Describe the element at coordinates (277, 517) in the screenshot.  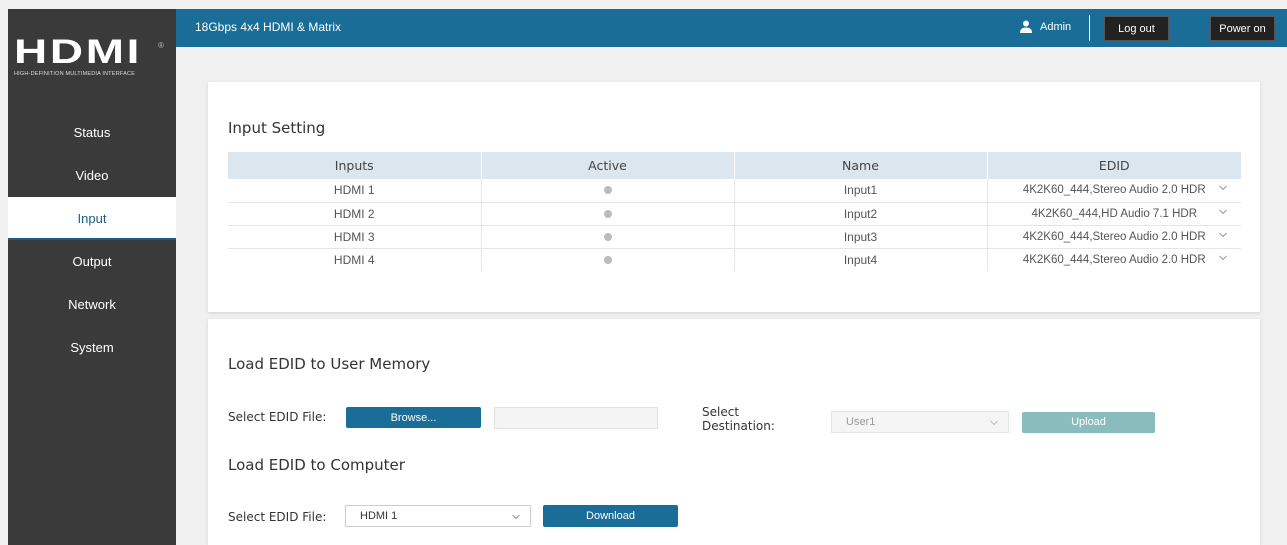
I see `computer-select-edid-file-label: Select EDID File:` at that location.